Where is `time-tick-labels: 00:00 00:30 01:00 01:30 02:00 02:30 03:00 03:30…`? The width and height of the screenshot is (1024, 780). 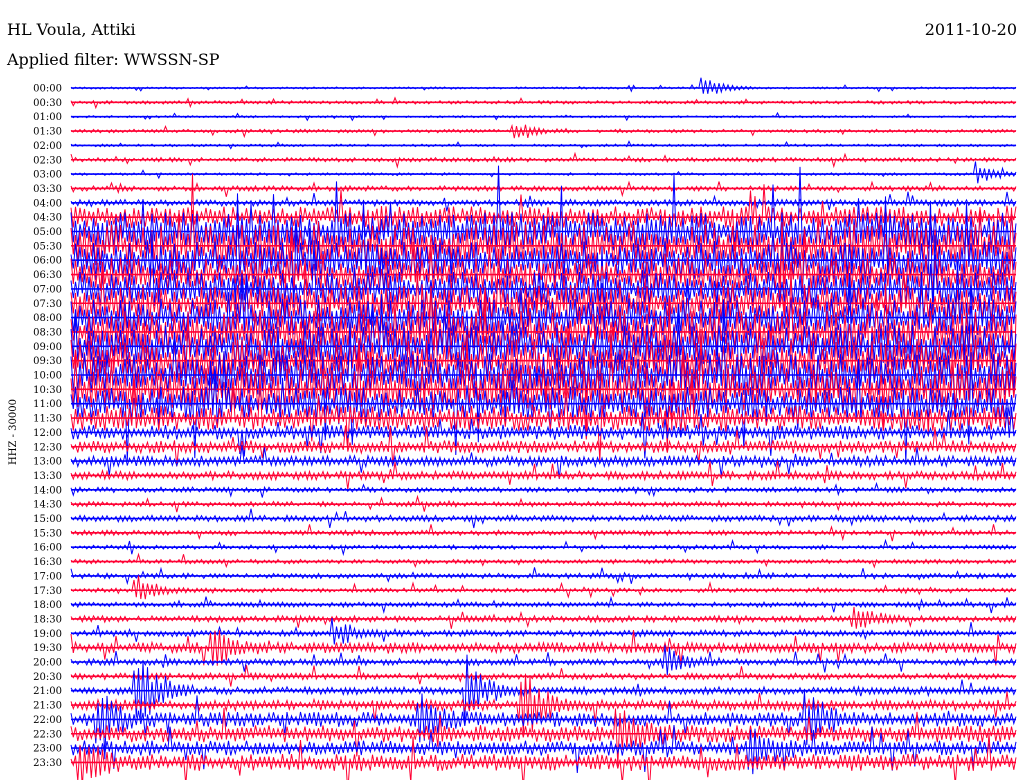 time-tick-labels: 00:00 00:30 01:00 01:30 02:00 02:30 03:00 03:30… is located at coordinates (47, 426).